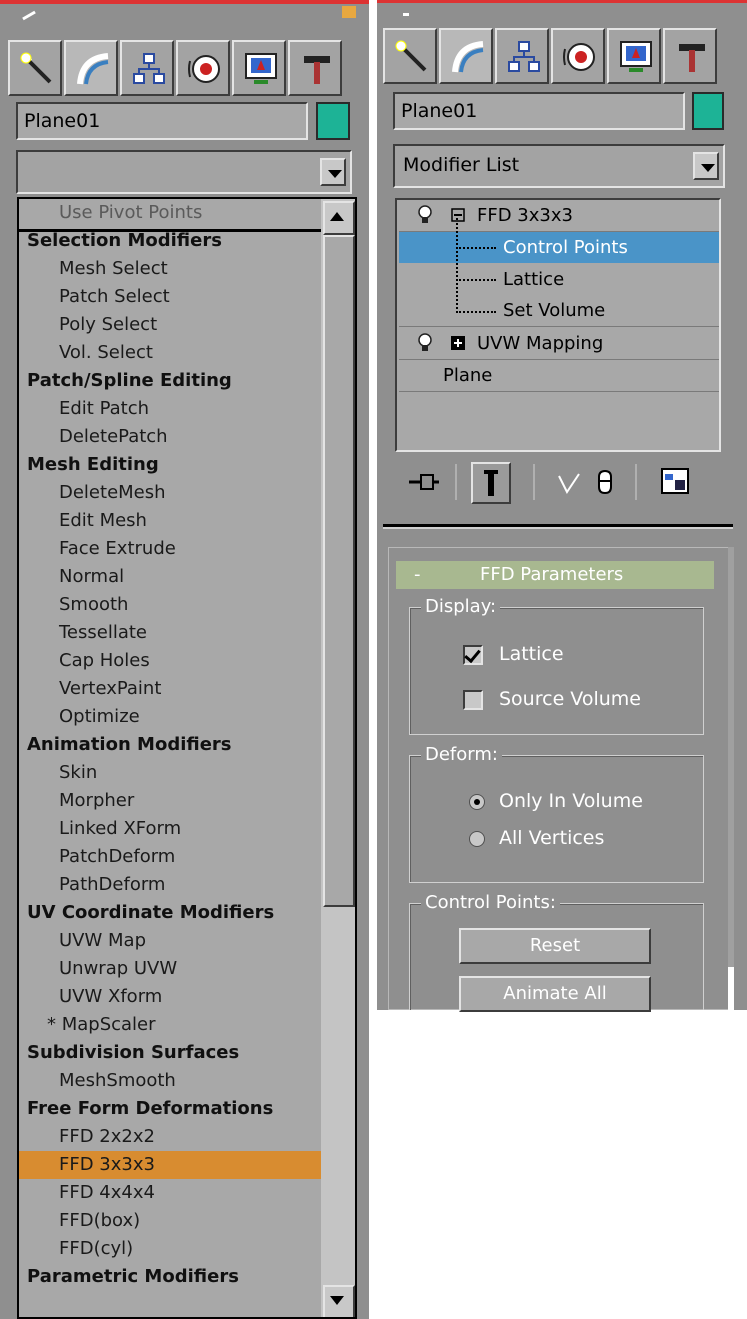 Image resolution: width=747 pixels, height=1319 pixels. I want to click on pin-stack-icon, so click(424, 482).